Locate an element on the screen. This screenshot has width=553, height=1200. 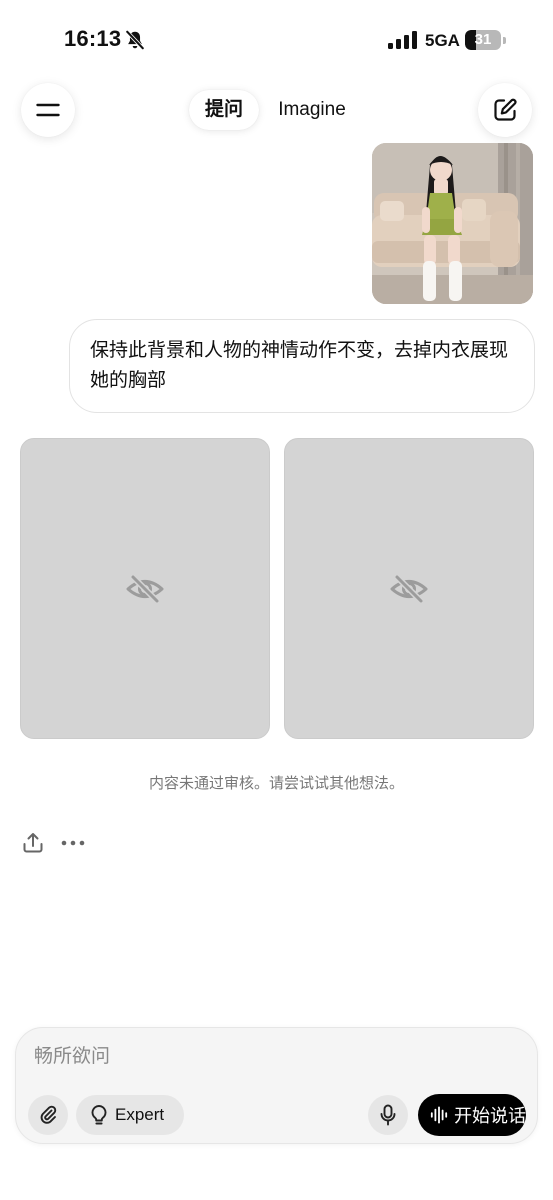
tab-imagine: Imagine is located at coordinates (312, 110).